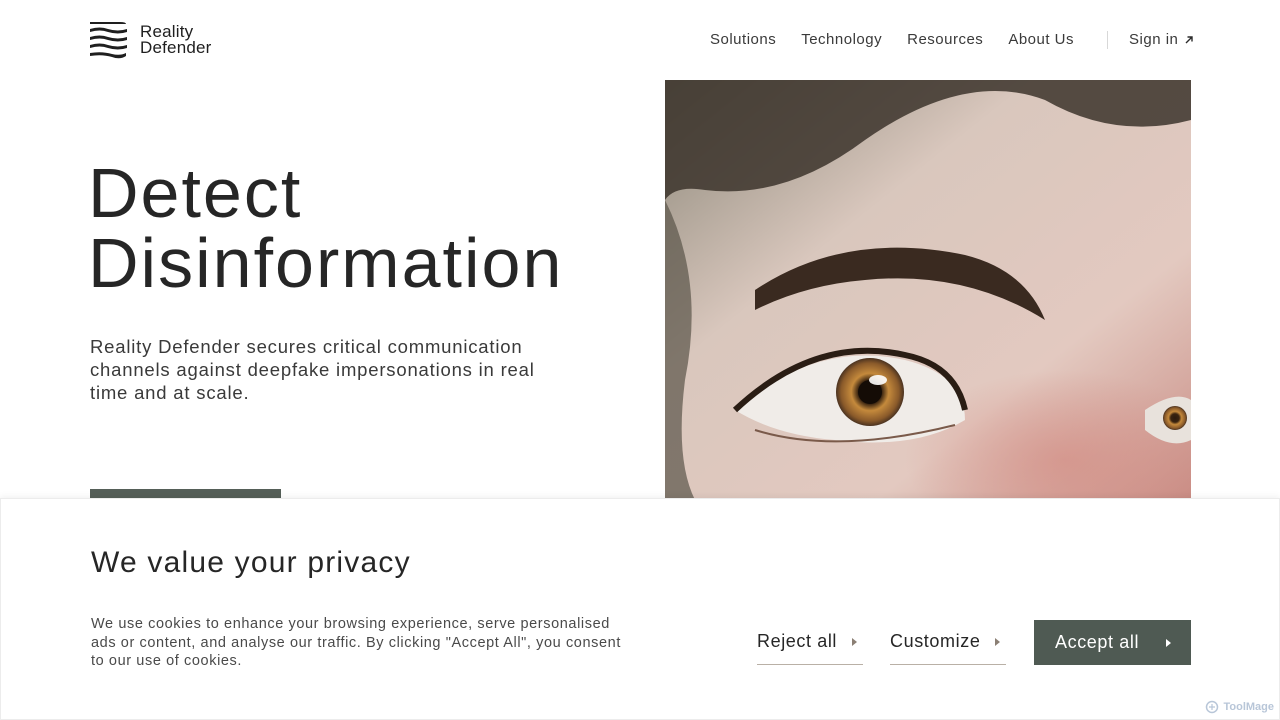  I want to click on sign-in-link: Sign in, so click(1161, 40).